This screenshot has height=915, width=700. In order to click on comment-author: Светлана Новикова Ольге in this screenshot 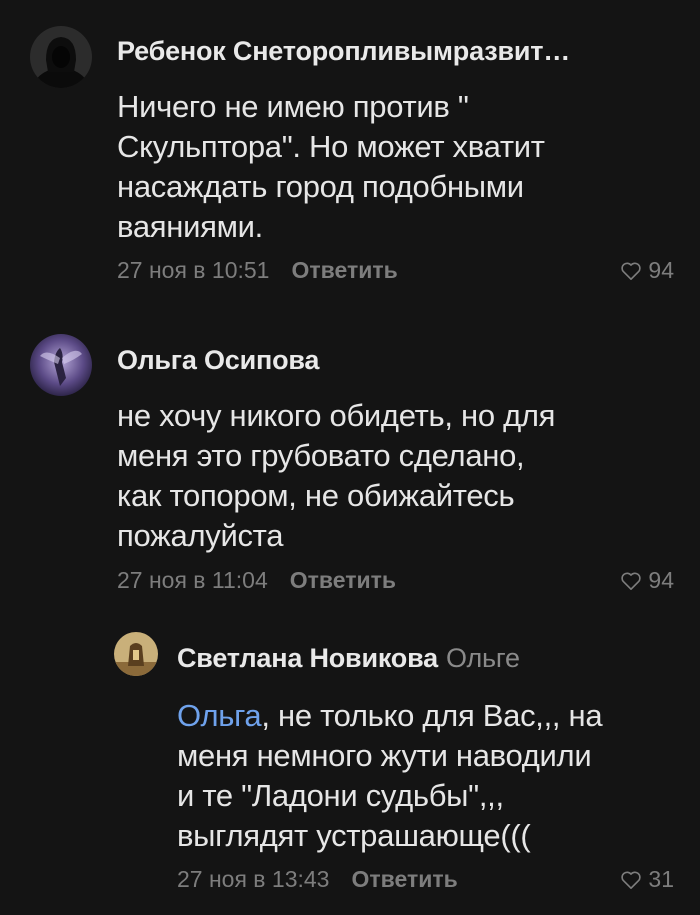, I will do `click(348, 658)`.